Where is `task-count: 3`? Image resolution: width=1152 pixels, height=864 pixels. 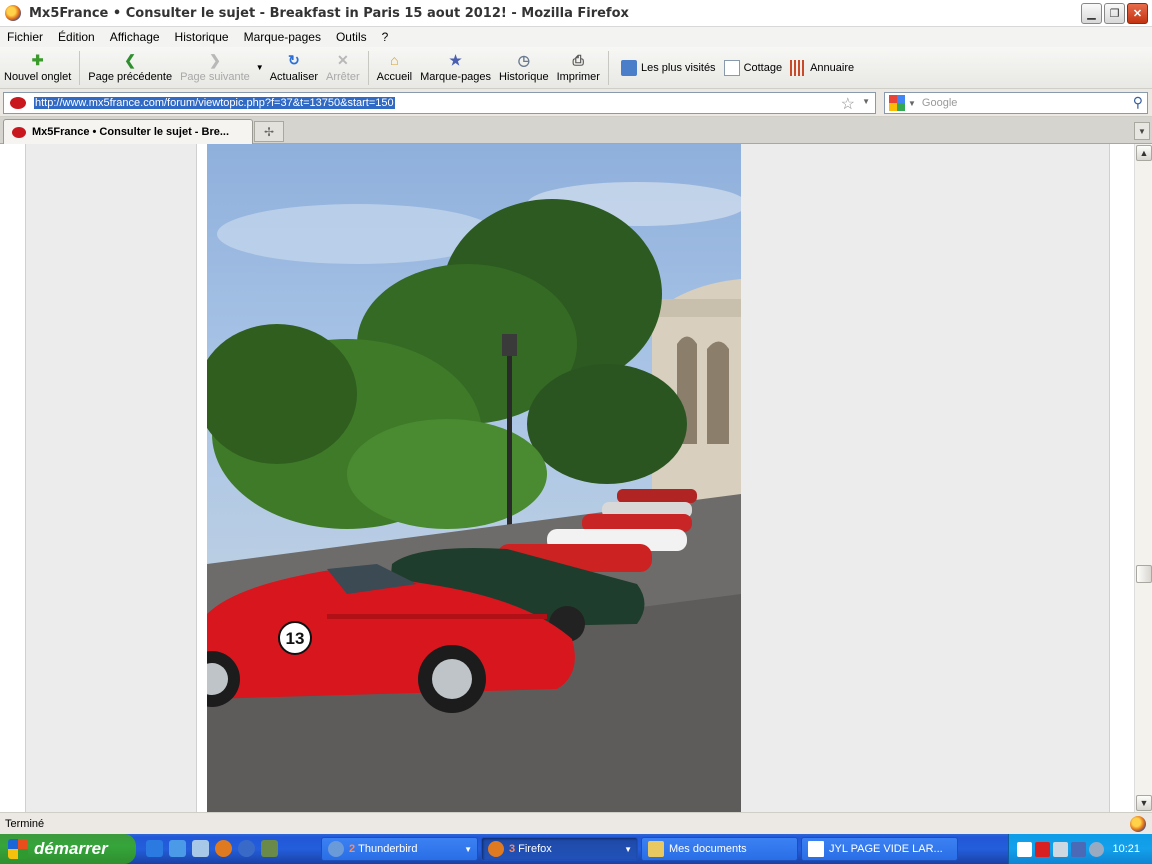 task-count: 3 is located at coordinates (512, 849).